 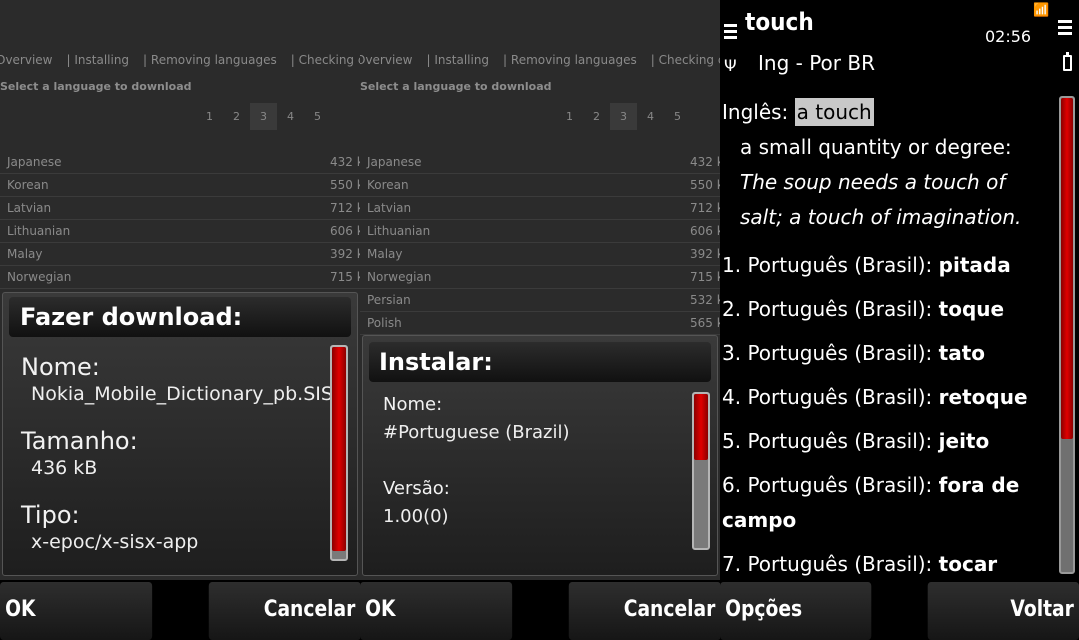 What do you see at coordinates (290, 116) in the screenshot?
I see `page-4: 4` at bounding box center [290, 116].